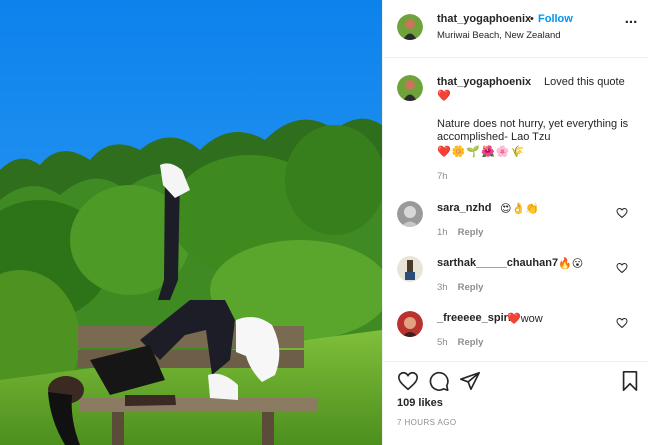 The width and height of the screenshot is (648, 445). Describe the element at coordinates (499, 35) in the screenshot. I see `location-link: Muriwai Beach, New Zealand` at that location.